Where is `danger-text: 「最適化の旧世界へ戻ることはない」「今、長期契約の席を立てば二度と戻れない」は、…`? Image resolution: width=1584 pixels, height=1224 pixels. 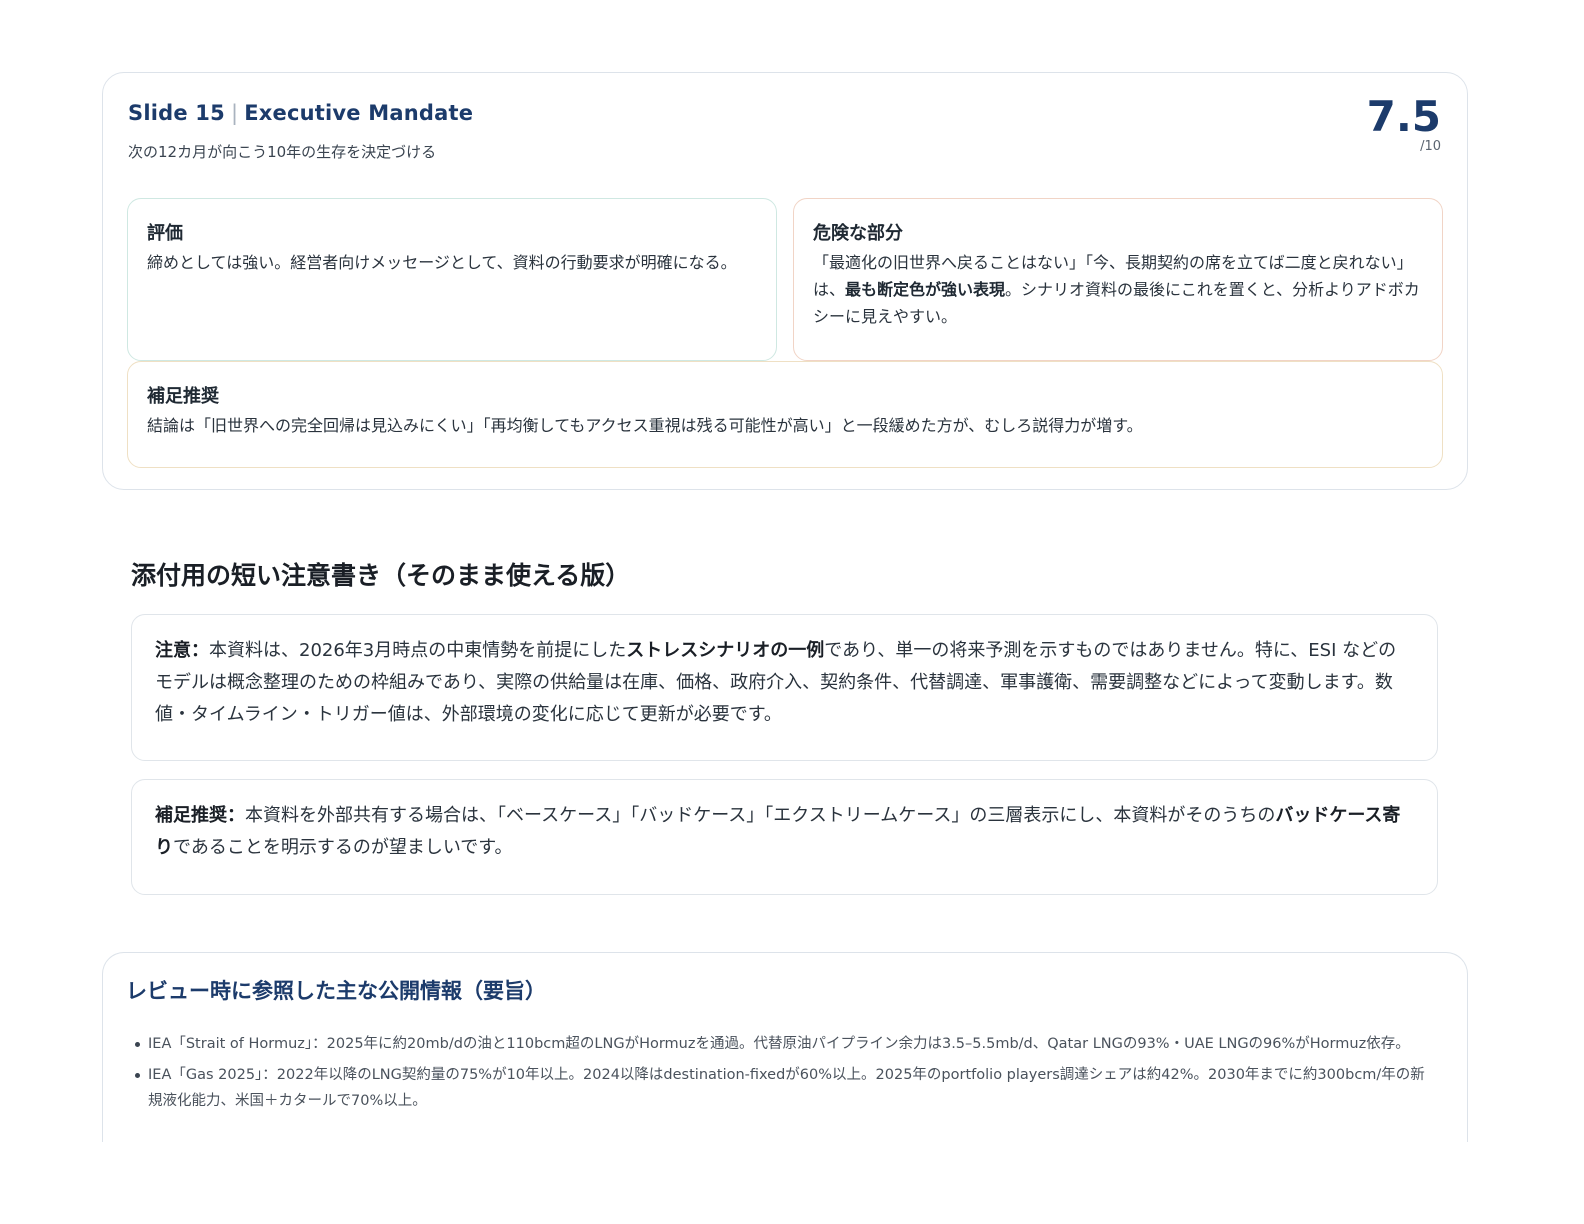 danger-text: 「最適化の旧世界へ戻ることはない」「今、長期契約の席を立てば二度と戻れない」は、… is located at coordinates (1118, 289).